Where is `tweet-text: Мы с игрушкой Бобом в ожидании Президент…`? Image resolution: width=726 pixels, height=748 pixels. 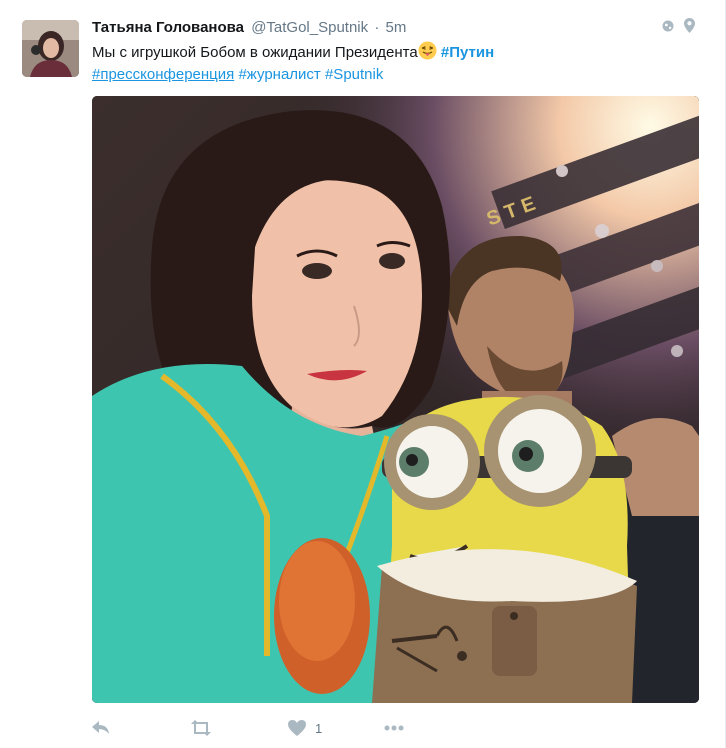
tweet-text: Мы с игрушкой Бобом в ожидании Президент… is located at coordinates (392, 63).